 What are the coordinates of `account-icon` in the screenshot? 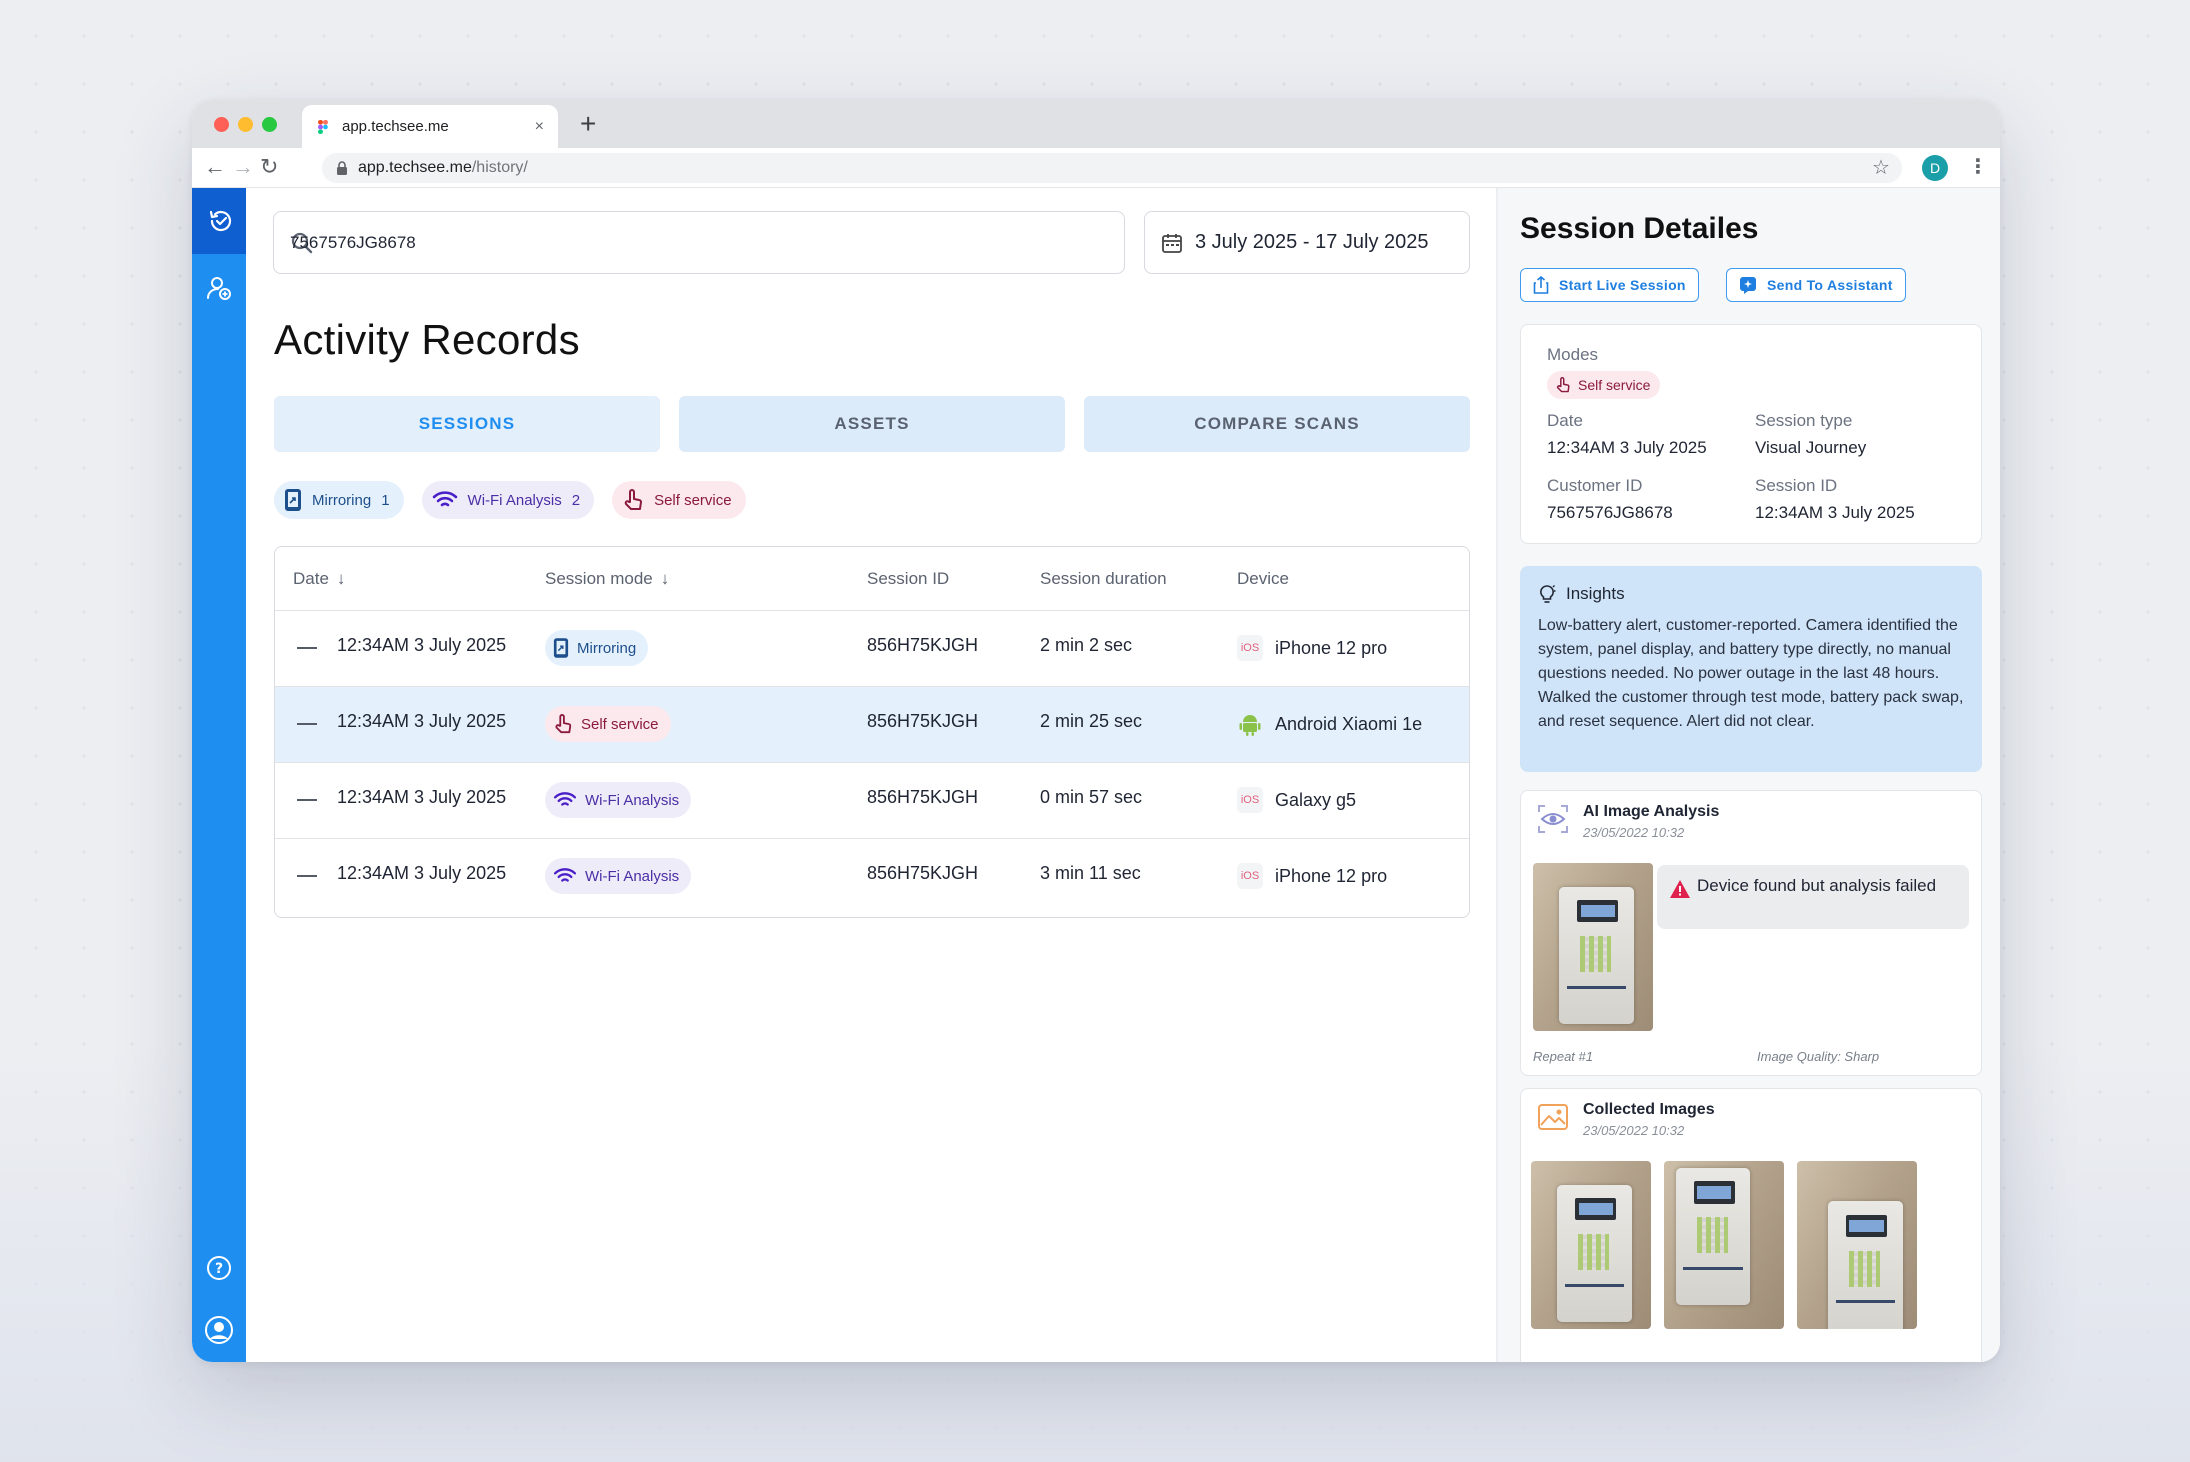 It's located at (219, 1330).